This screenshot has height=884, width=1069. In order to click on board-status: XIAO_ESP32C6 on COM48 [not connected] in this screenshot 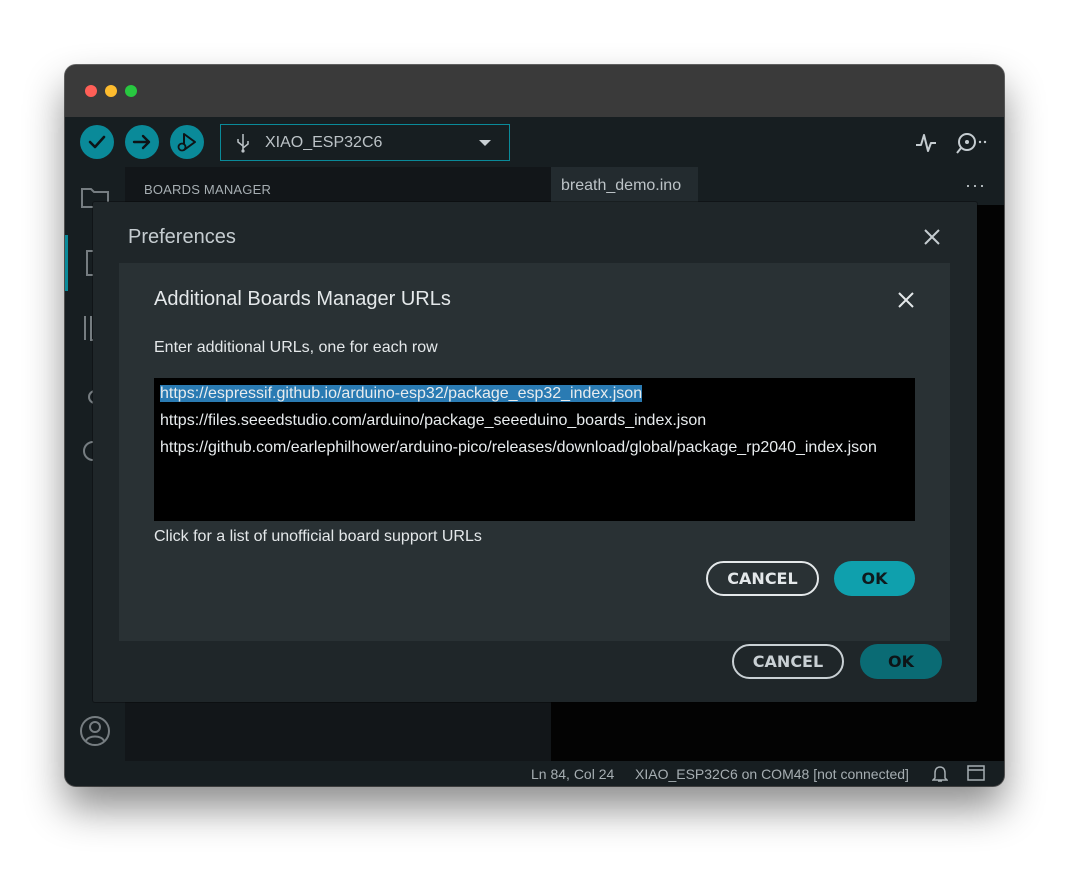, I will do `click(772, 774)`.